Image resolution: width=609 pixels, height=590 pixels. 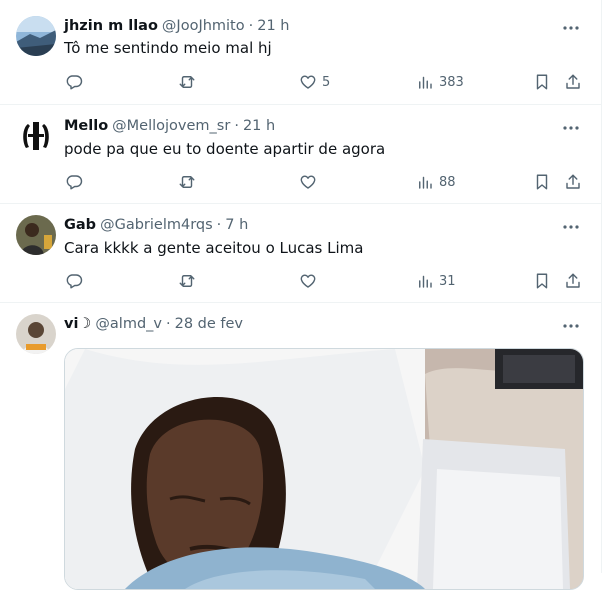 What do you see at coordinates (128, 324) in the screenshot?
I see `username: @almd_v` at bounding box center [128, 324].